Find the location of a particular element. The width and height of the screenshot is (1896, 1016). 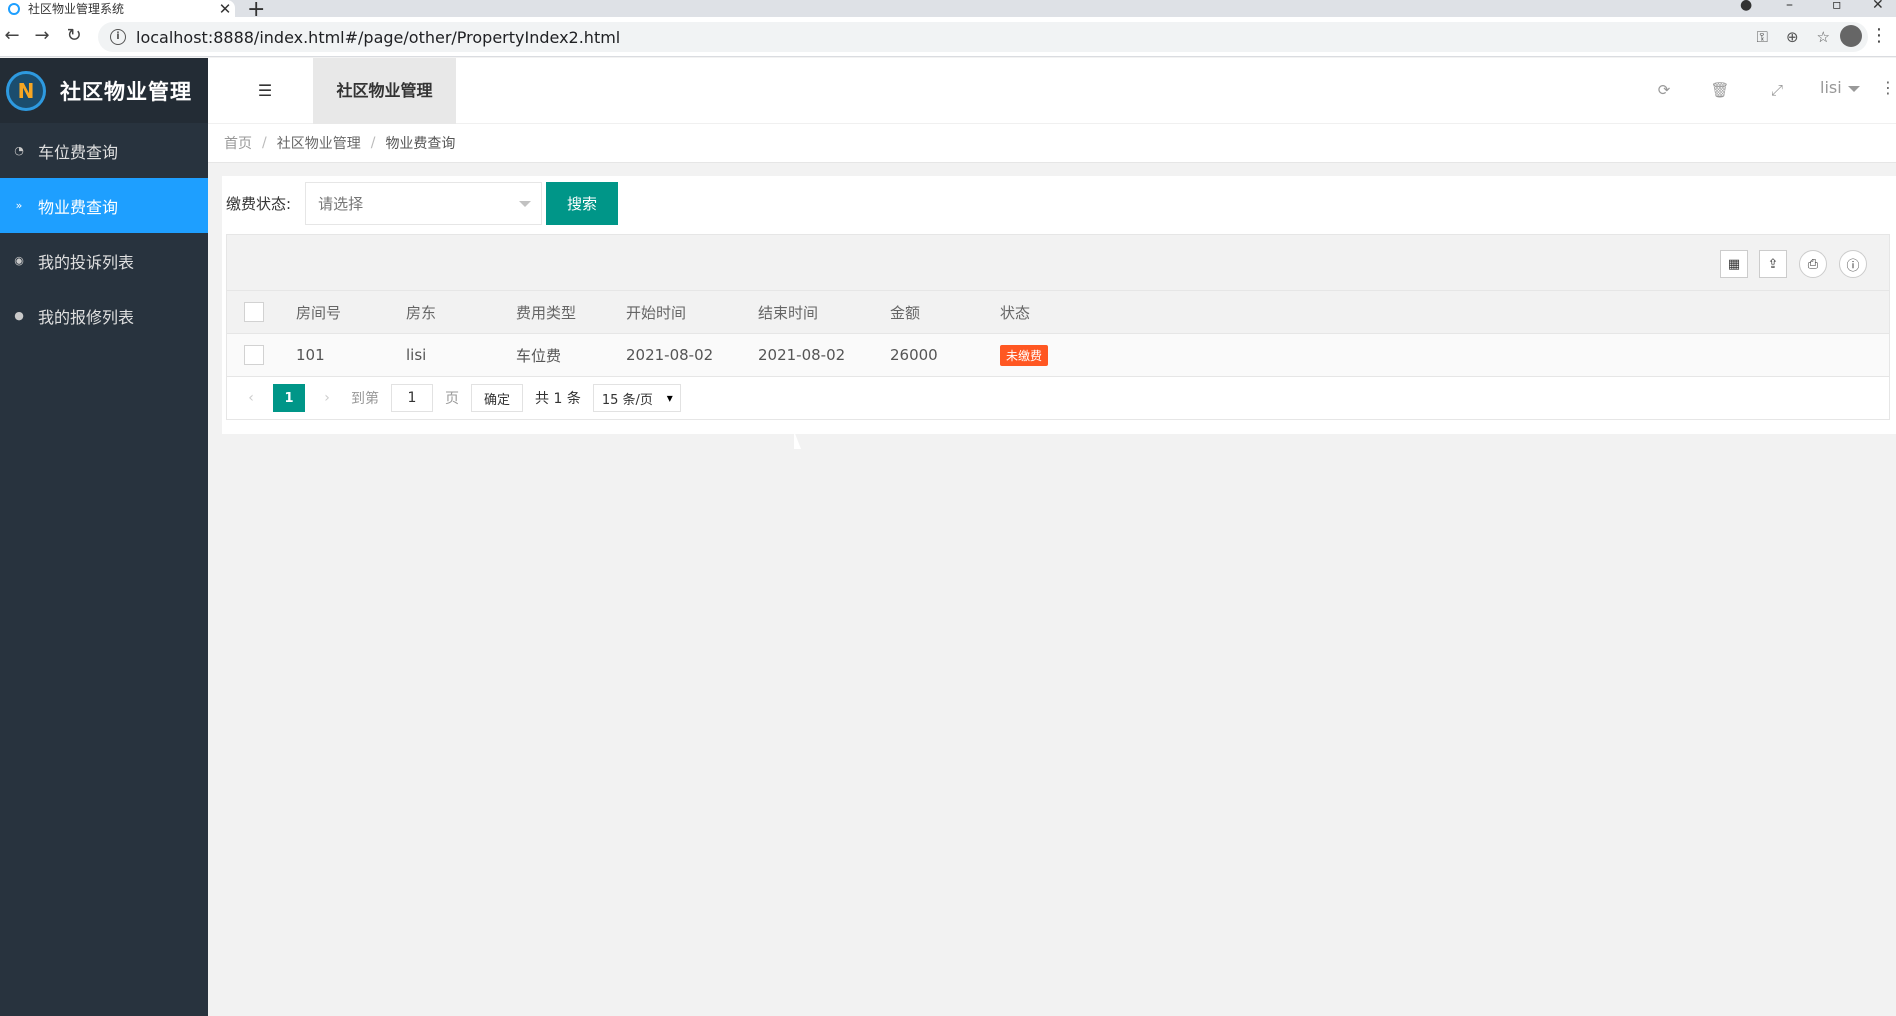

page-unit-label: 页 is located at coordinates (452, 399).